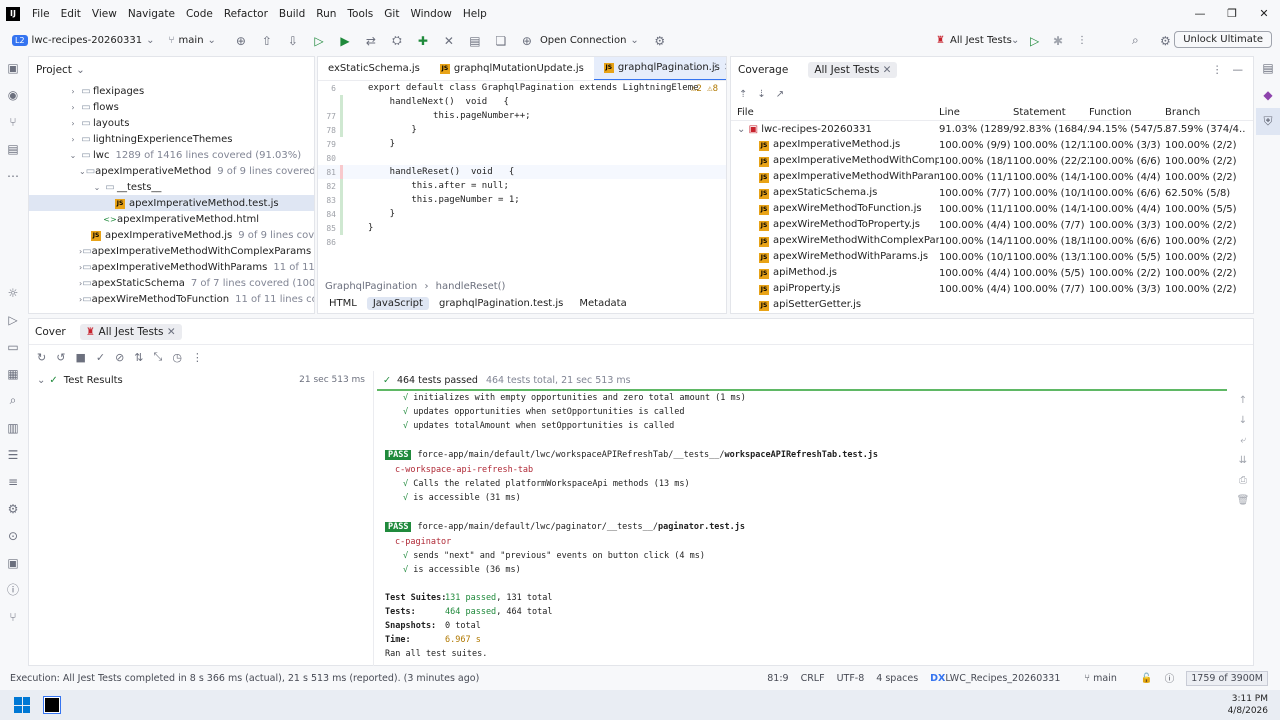  Describe the element at coordinates (1001, 678) in the screenshot. I see `salesforce-org: DXLWC_Recipes_20260331` at that location.